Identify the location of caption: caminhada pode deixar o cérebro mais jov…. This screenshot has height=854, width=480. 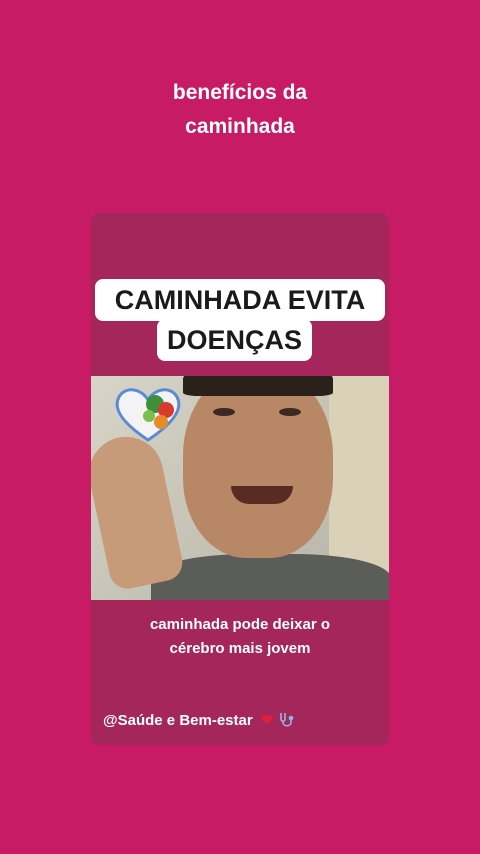
(240, 637).